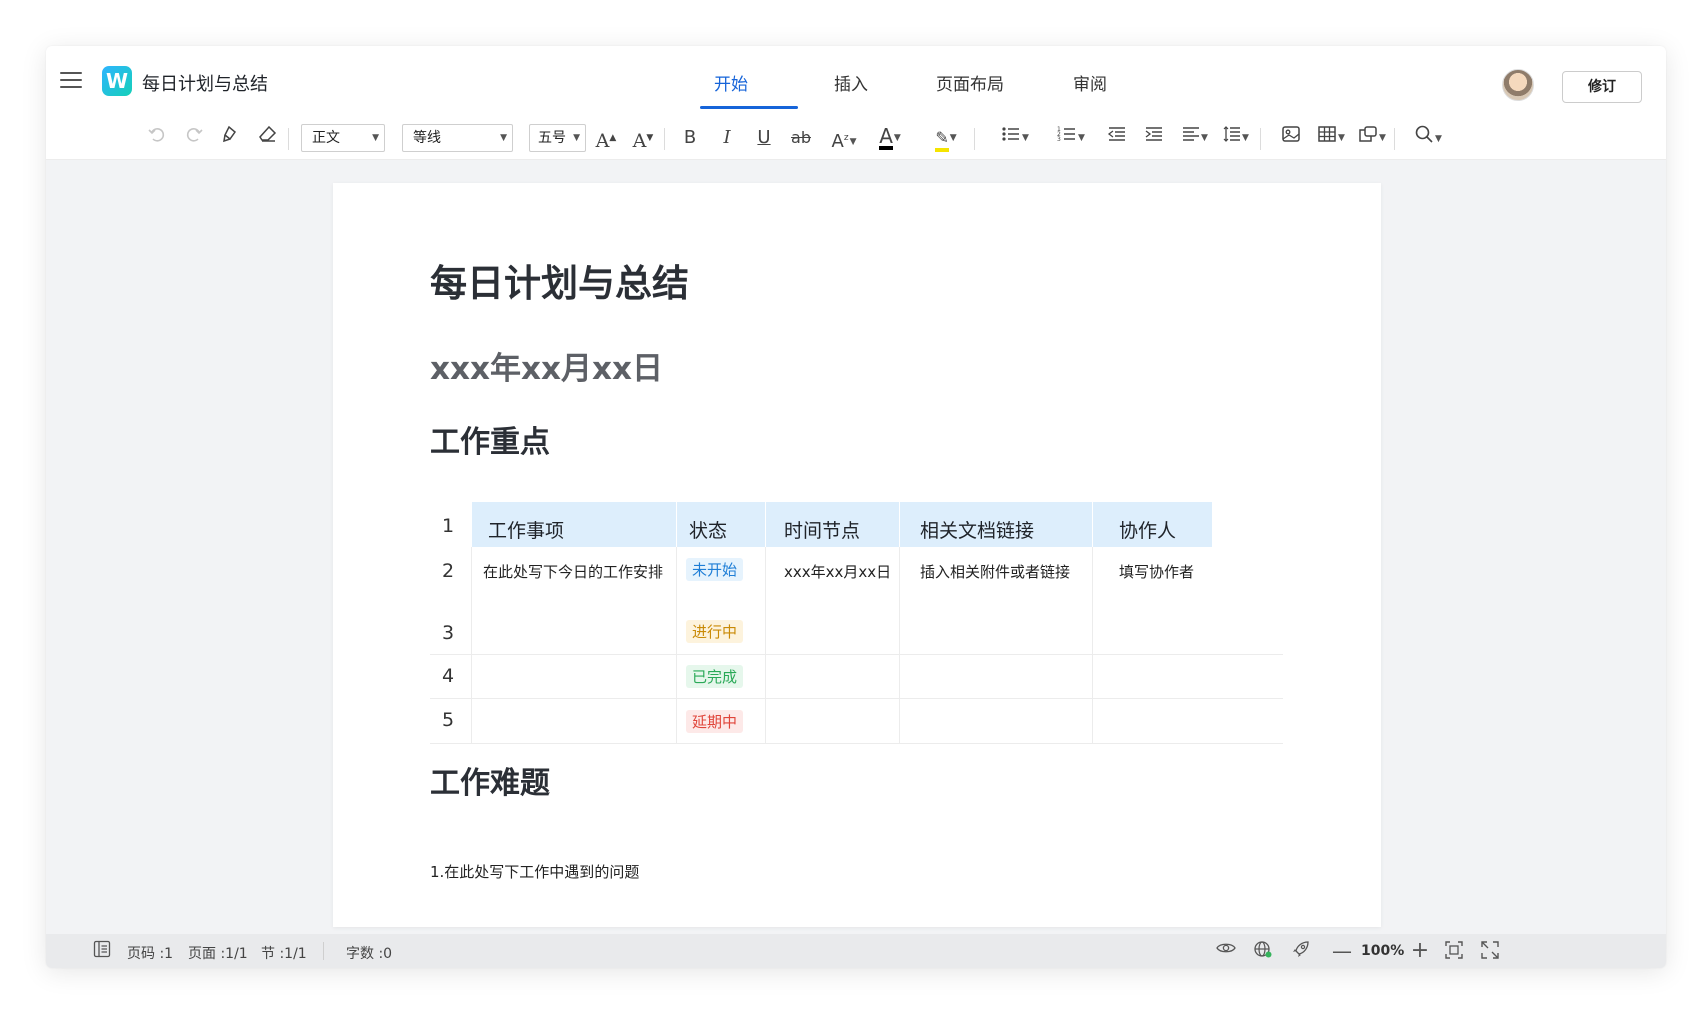  I want to click on header-cell: 时间节点, so click(832, 524).